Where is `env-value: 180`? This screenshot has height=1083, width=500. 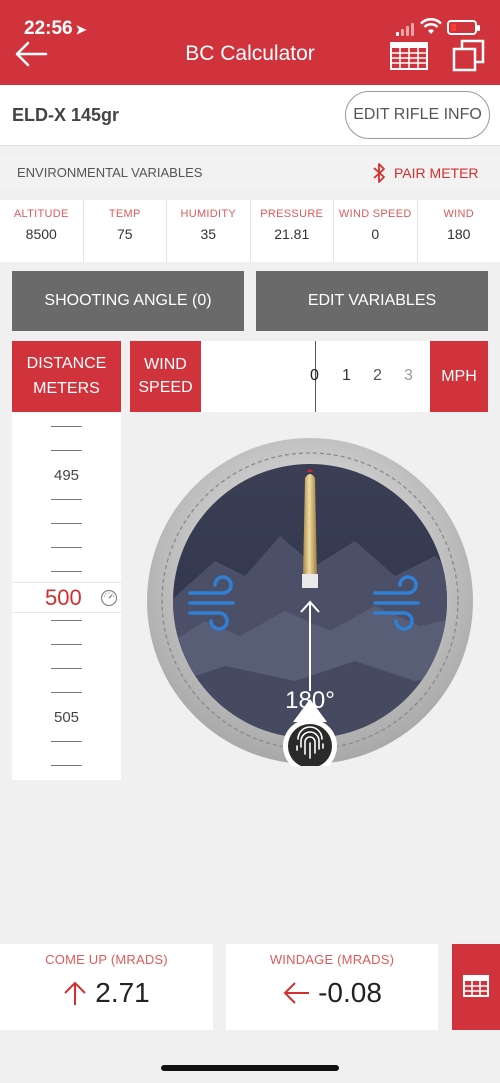 env-value: 180 is located at coordinates (459, 234).